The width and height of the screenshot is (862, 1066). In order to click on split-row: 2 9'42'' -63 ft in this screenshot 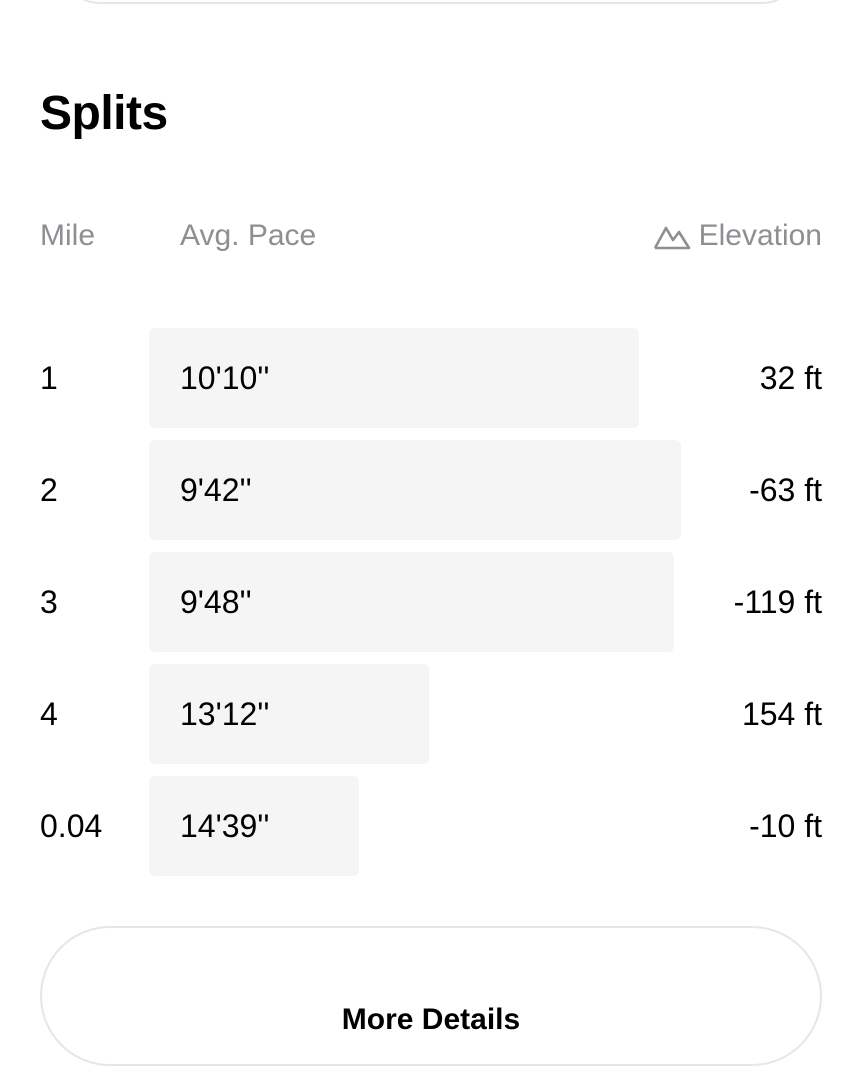, I will do `click(431, 490)`.